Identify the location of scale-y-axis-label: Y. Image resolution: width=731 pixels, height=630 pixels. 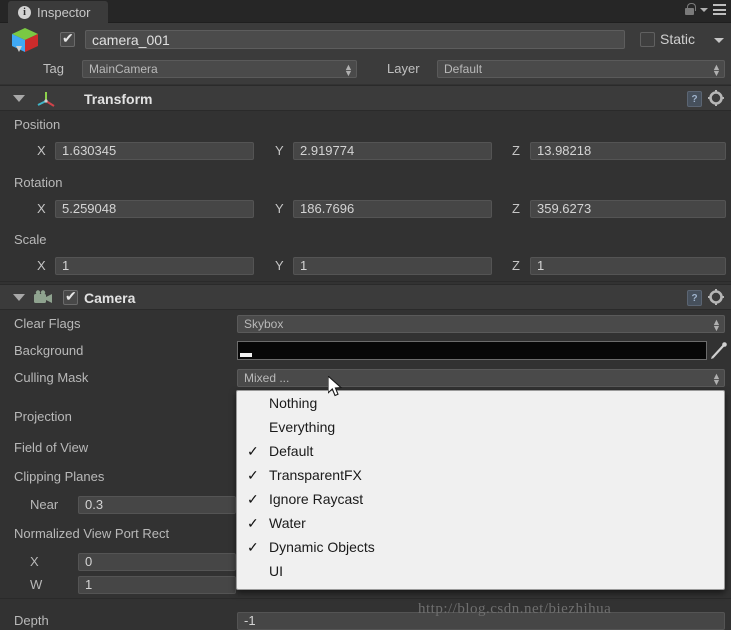
(279, 265).